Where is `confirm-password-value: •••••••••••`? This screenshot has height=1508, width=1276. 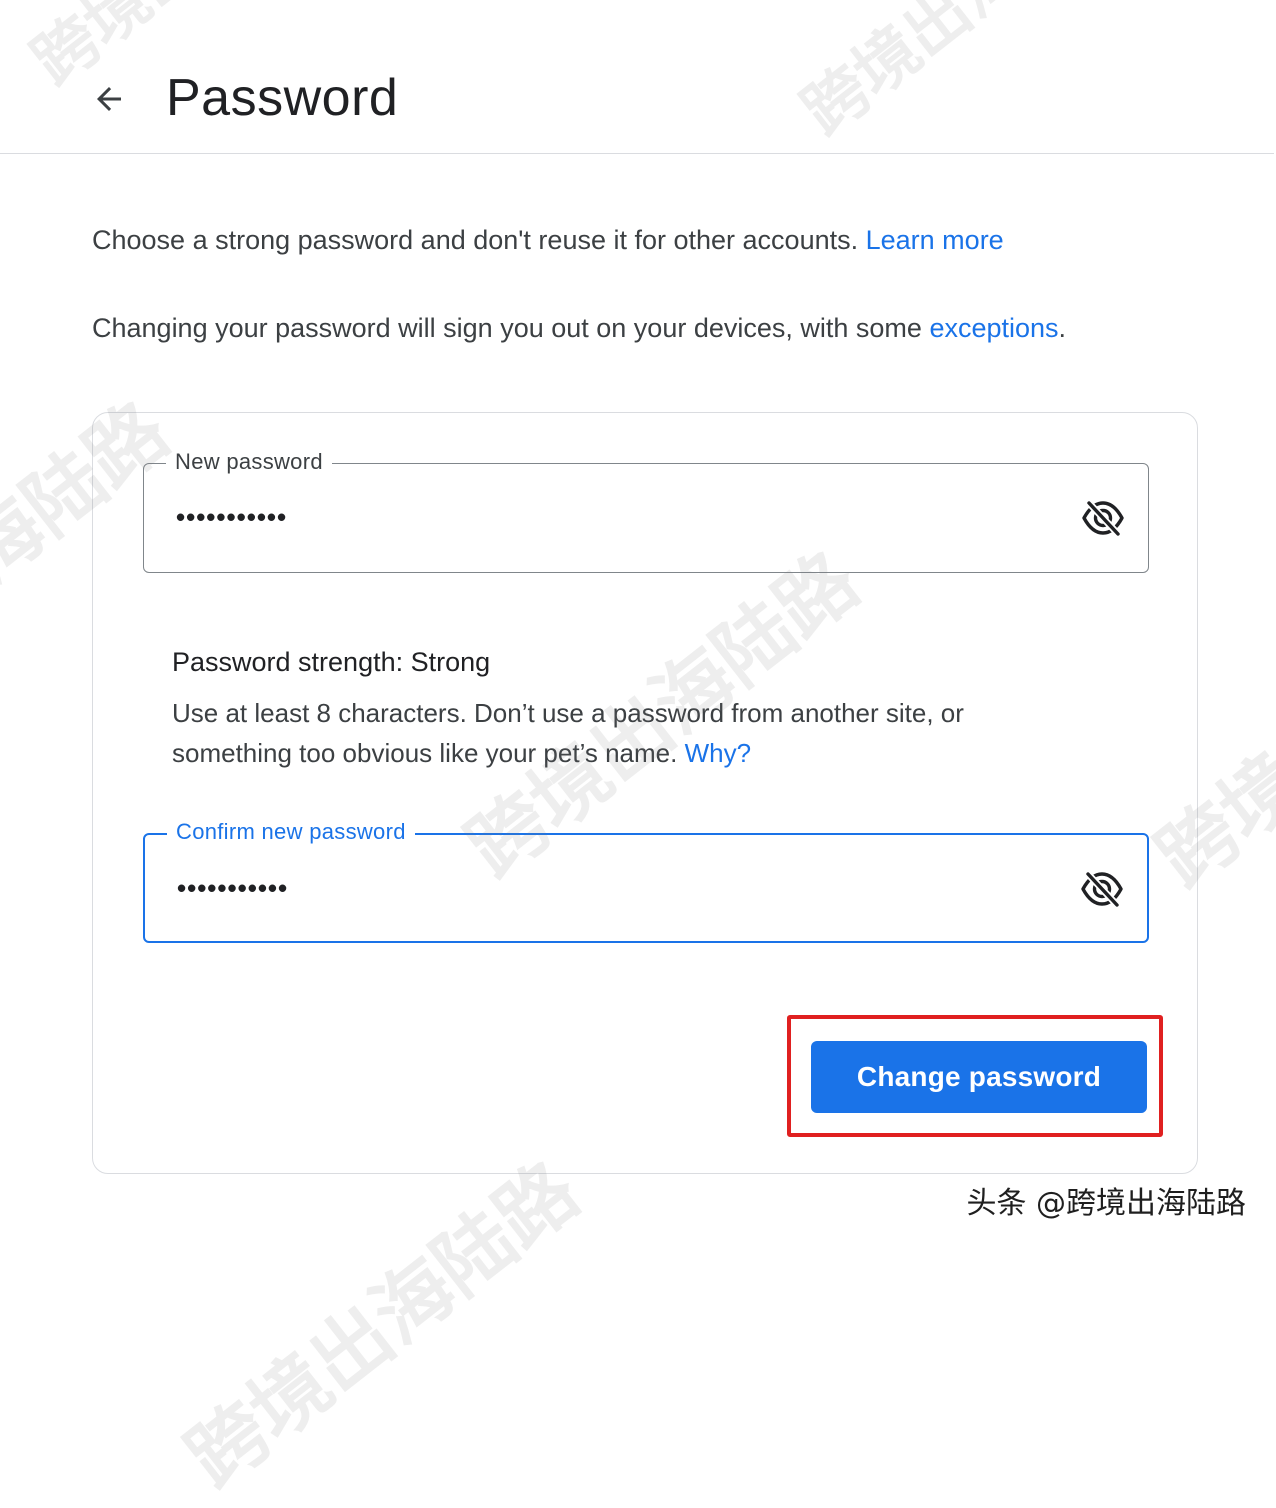
confirm-password-value: ••••••••••• is located at coordinates (232, 888).